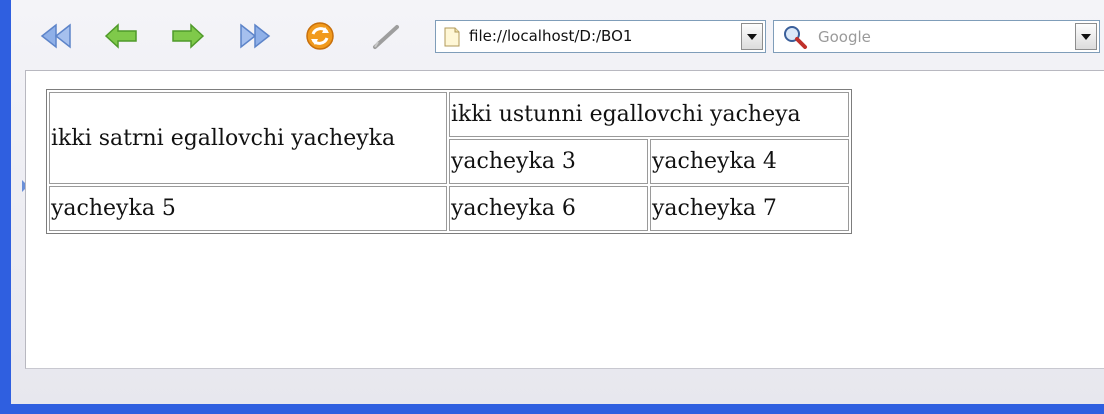 The image size is (1104, 414). Describe the element at coordinates (548, 208) in the screenshot. I see `table-cell: yacheyka 6` at that location.